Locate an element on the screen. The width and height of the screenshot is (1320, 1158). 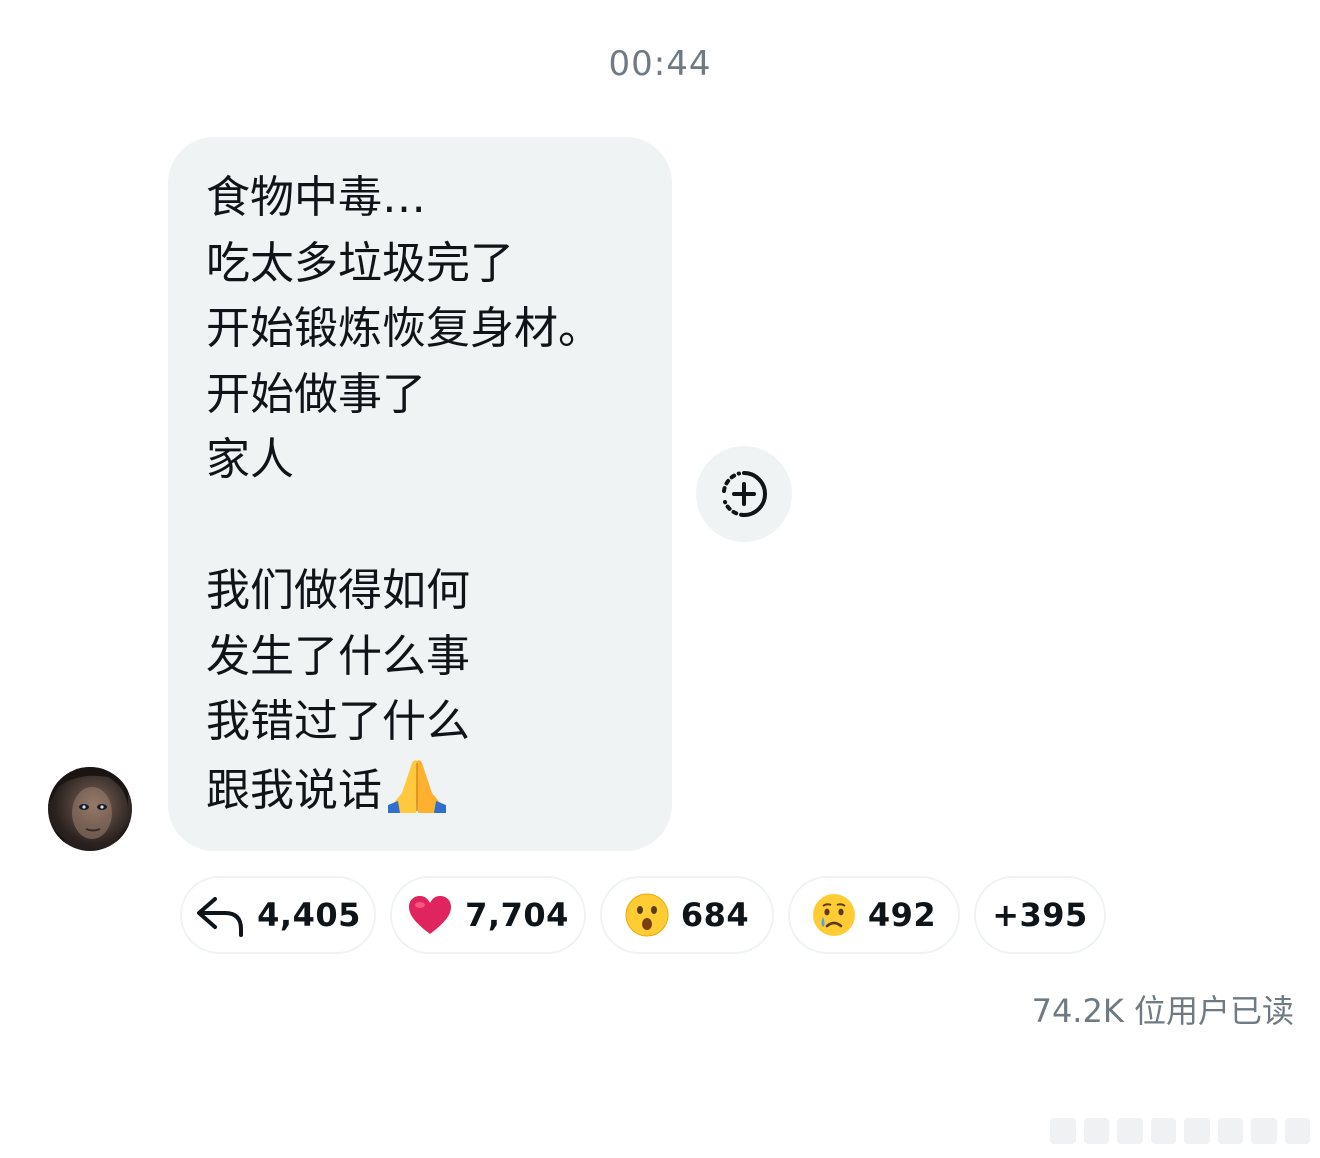
watermark-decoration is located at coordinates (1180, 1129).